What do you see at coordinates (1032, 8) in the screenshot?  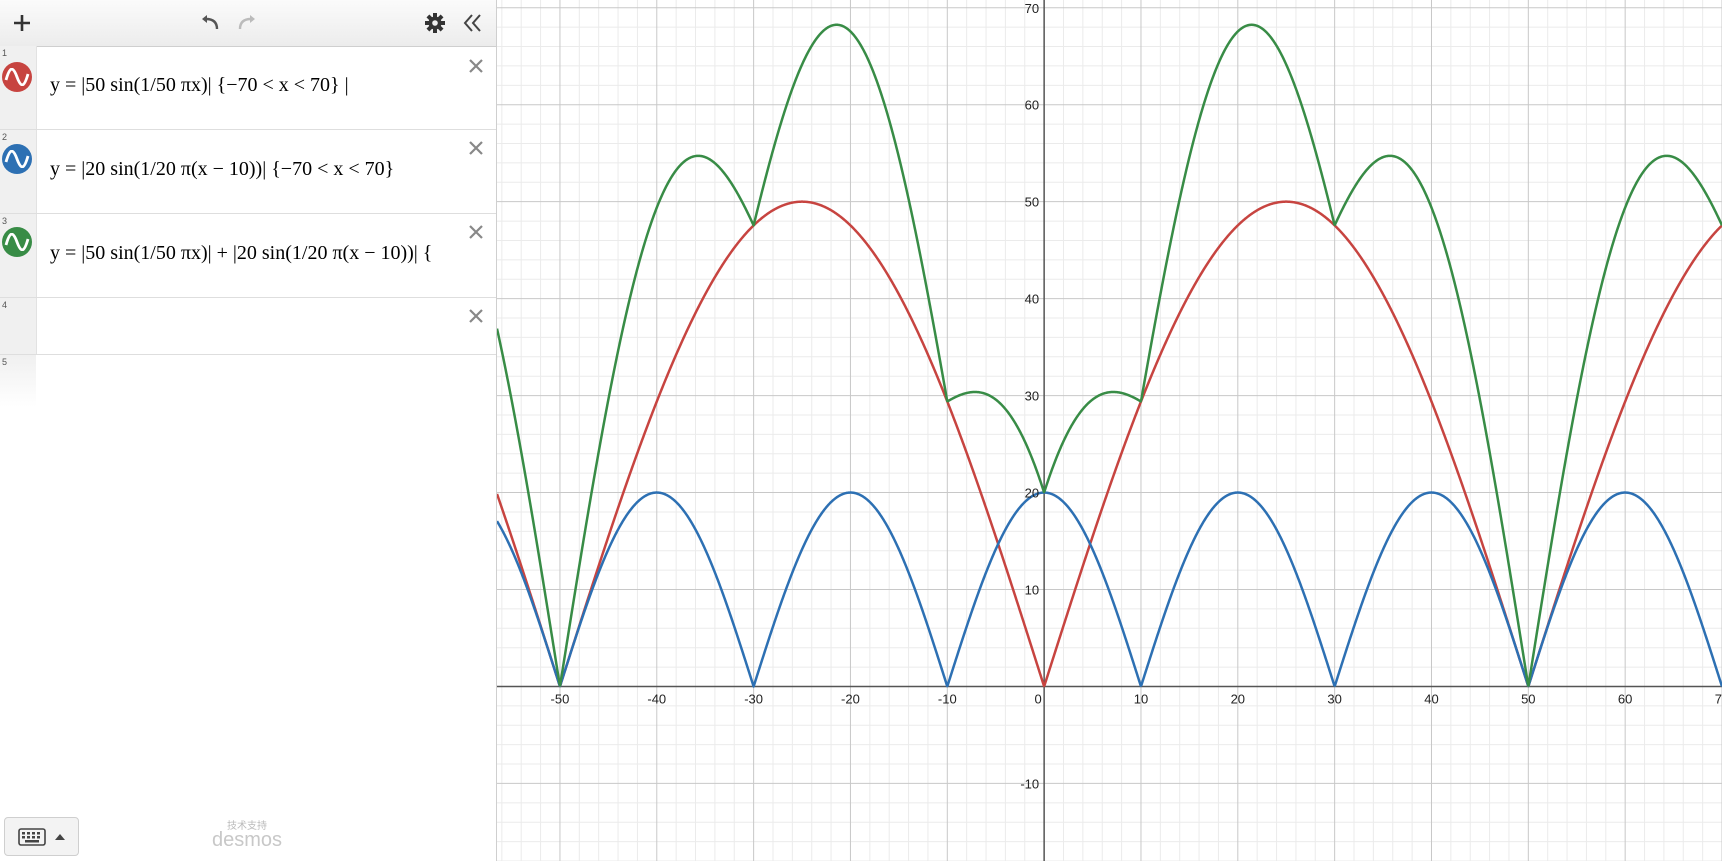 I see `y-tick-label: 70` at bounding box center [1032, 8].